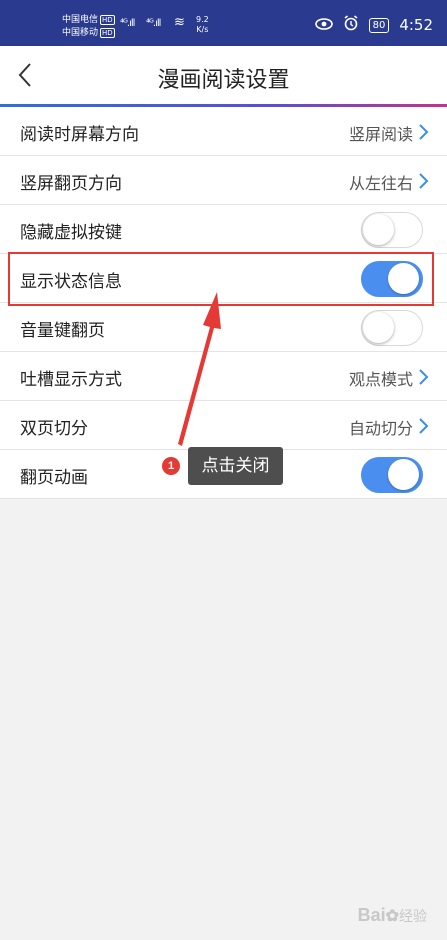  What do you see at coordinates (380, 379) in the screenshot?
I see `setting-value: 观点模式` at bounding box center [380, 379].